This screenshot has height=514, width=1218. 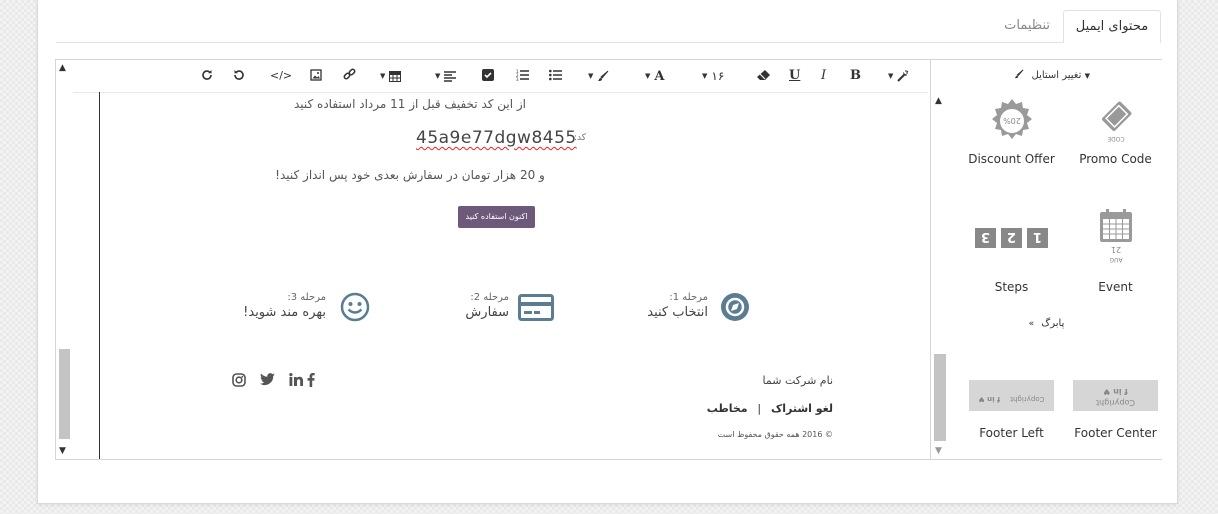 What do you see at coordinates (489, 297) in the screenshot?
I see `step-label: مرحله 2:` at bounding box center [489, 297].